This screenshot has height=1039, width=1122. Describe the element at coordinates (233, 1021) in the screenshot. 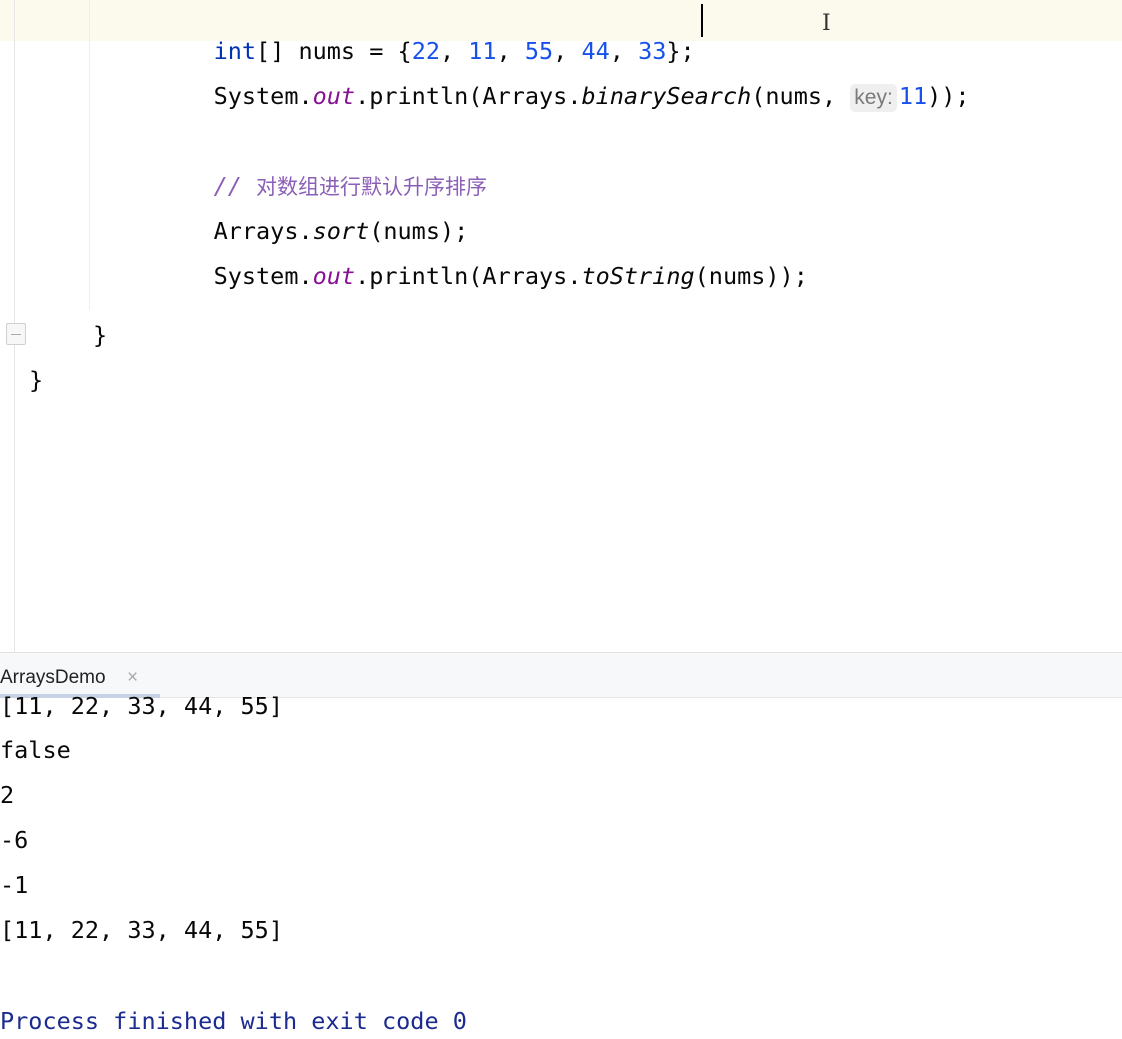

I see `exit-message: Process finished with exit code 0` at that location.